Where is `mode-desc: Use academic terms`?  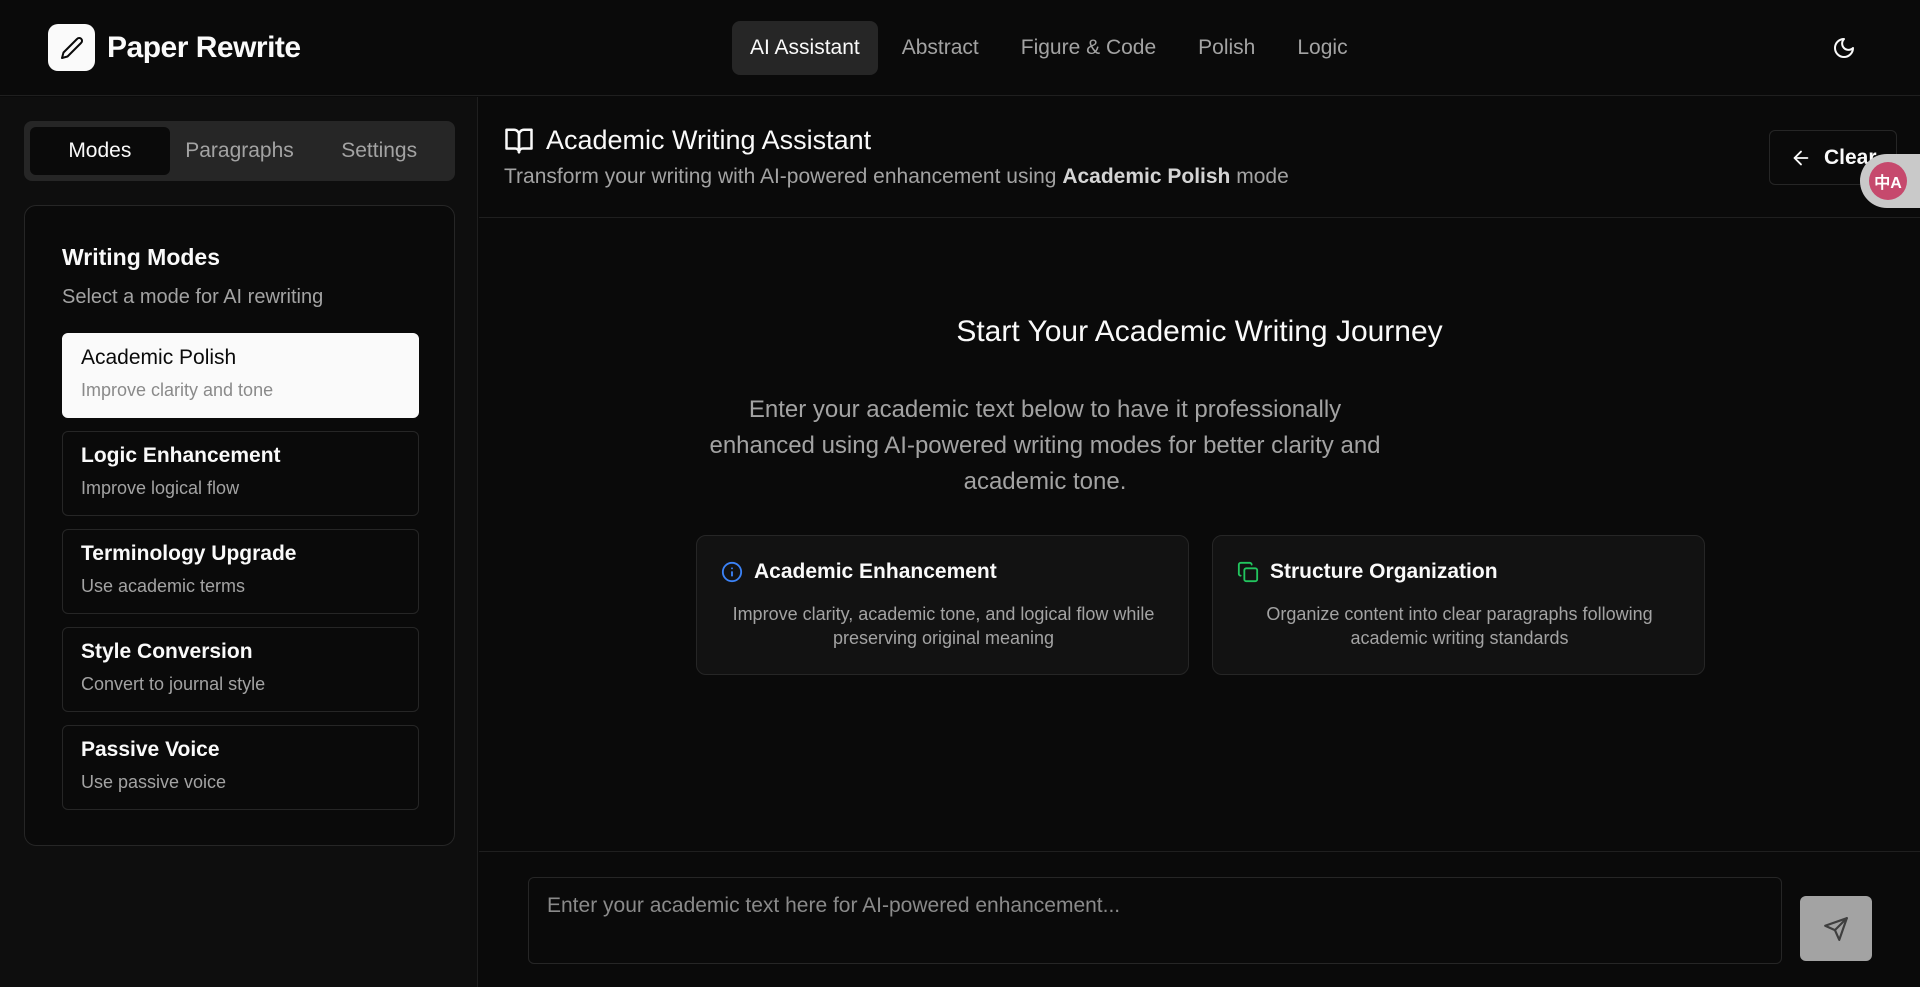 mode-desc: Use academic terms is located at coordinates (163, 586).